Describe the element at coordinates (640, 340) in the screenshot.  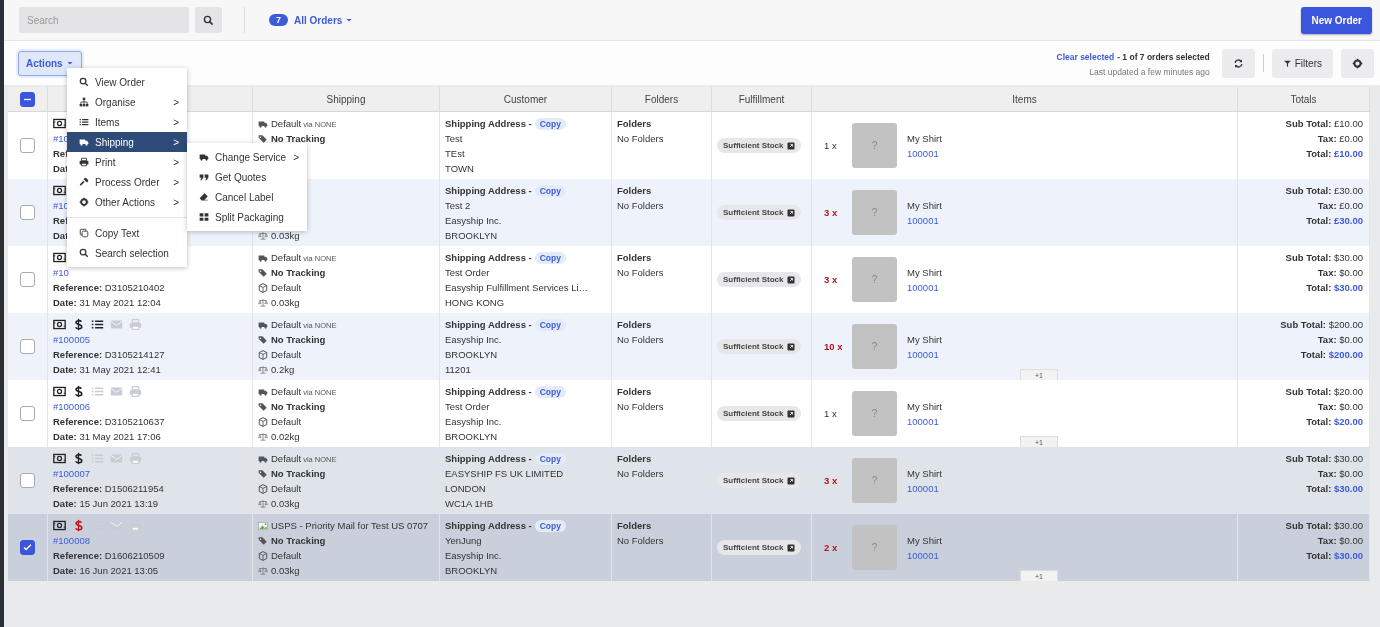
I see `folders-value: No Folders` at that location.